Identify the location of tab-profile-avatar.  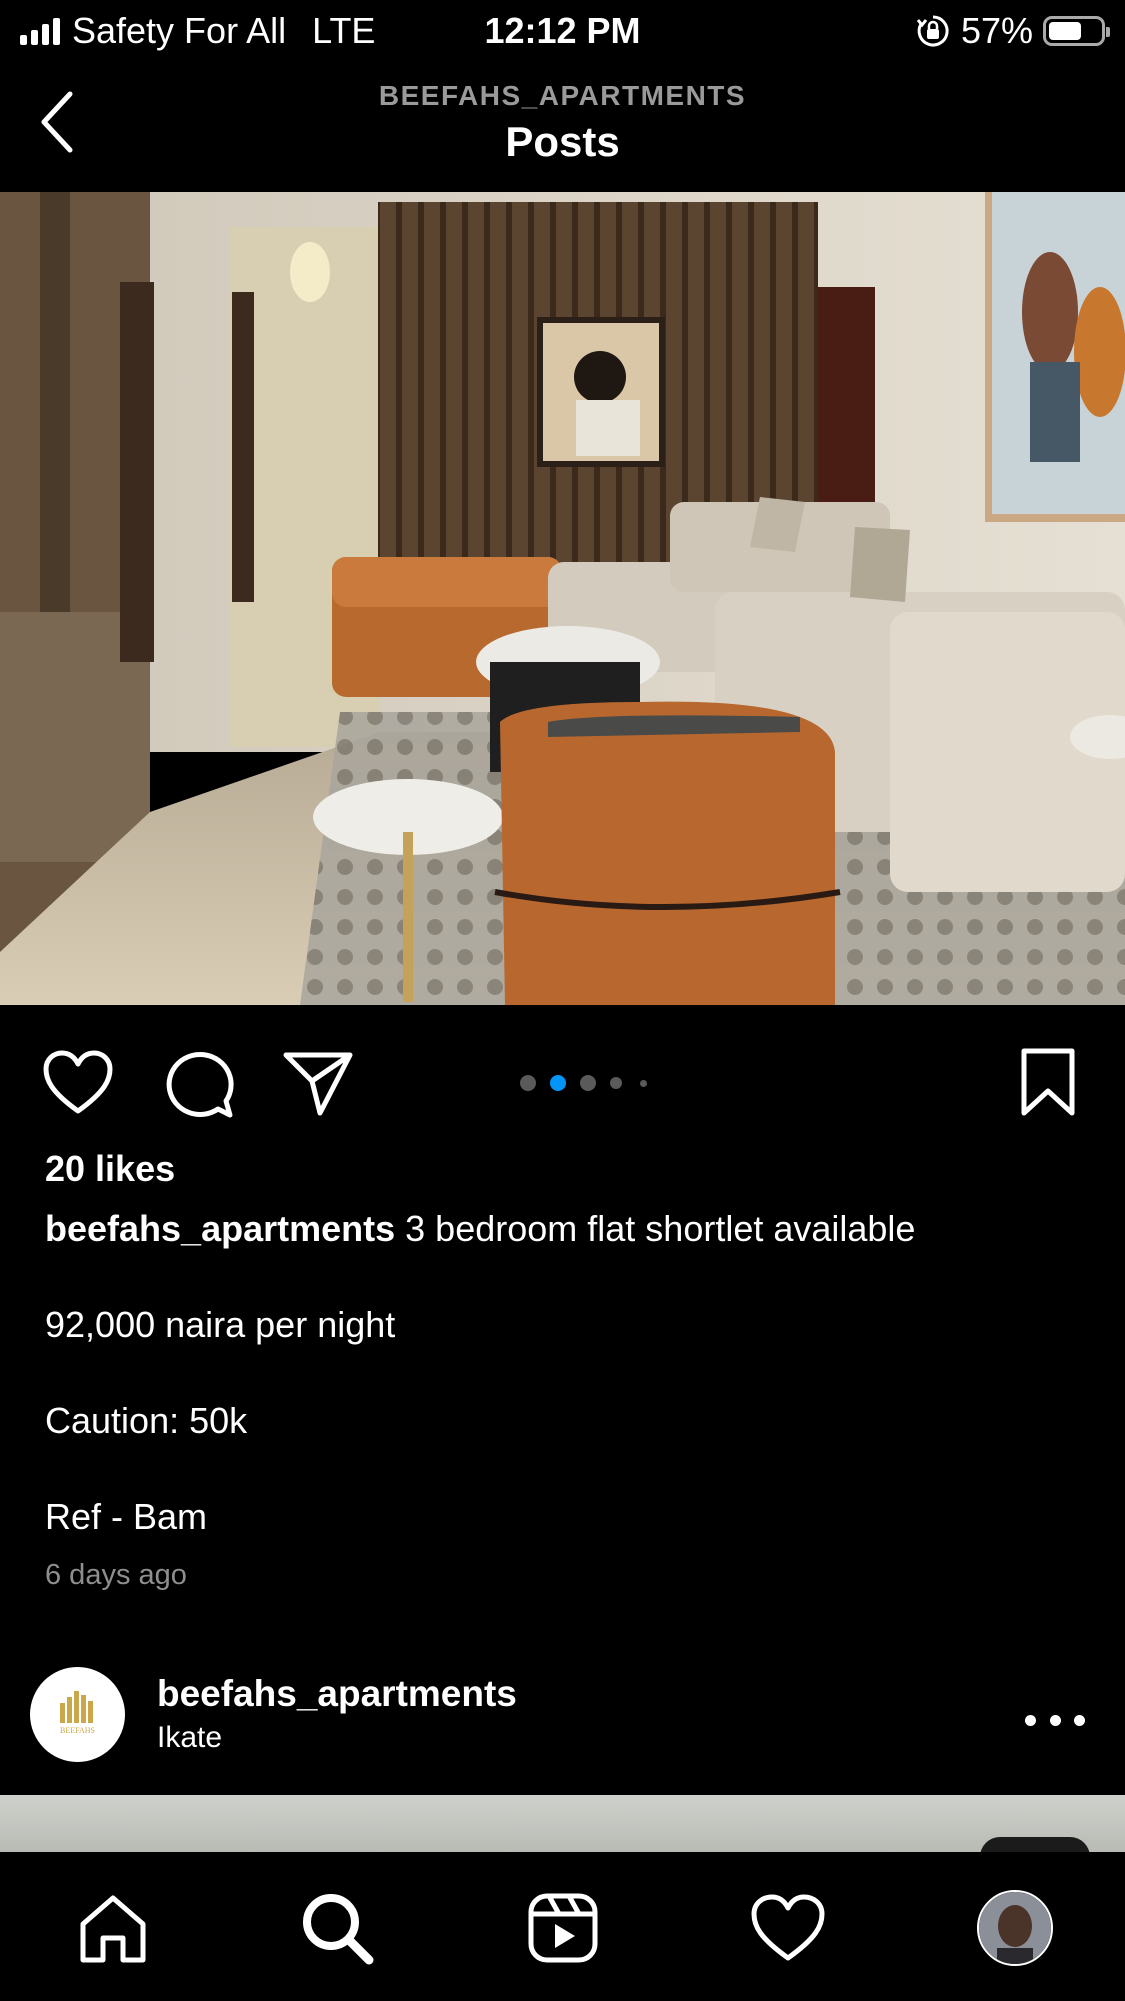
(1015, 1928).